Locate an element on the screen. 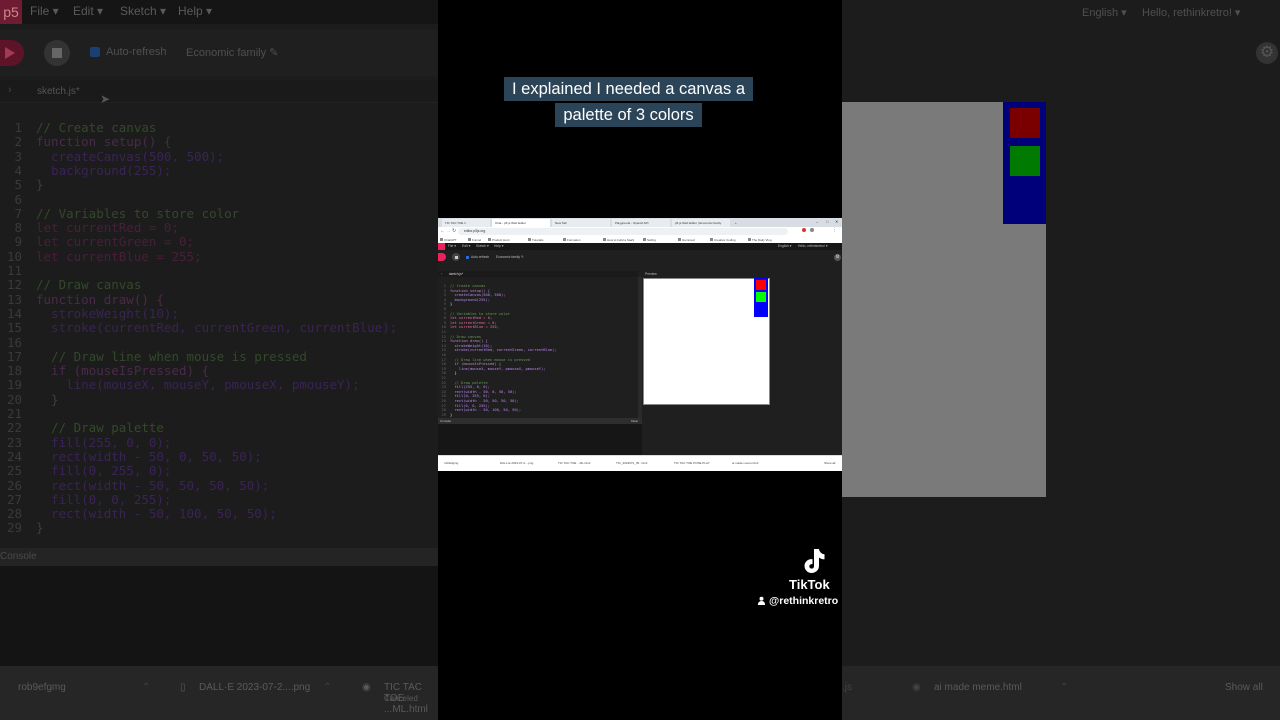  bg-auto-refresh-label: Auto-refresh is located at coordinates (136, 52).